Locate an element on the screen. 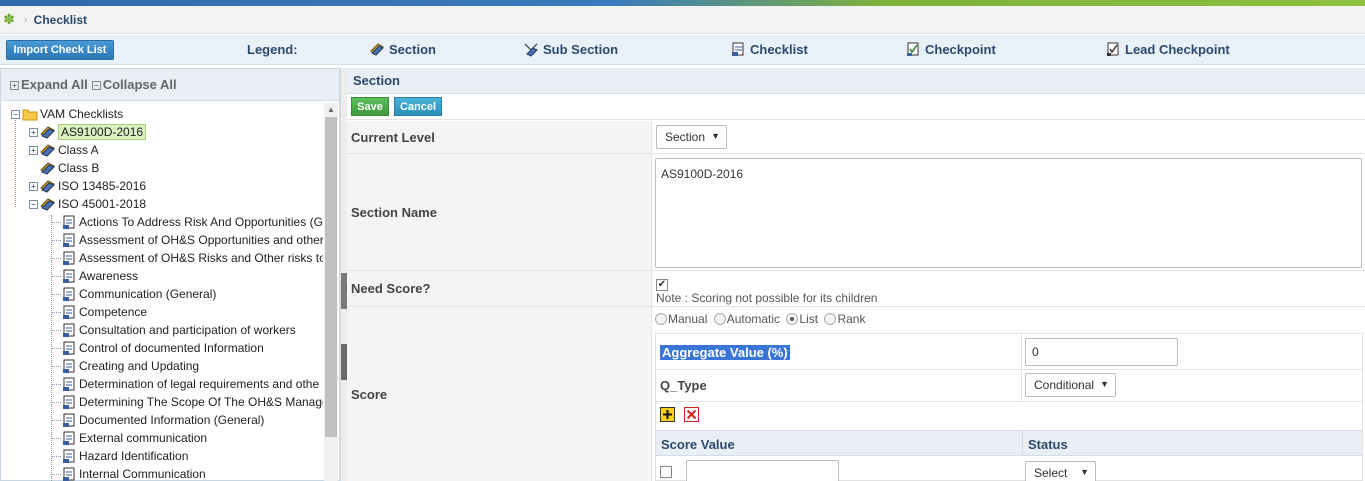 This screenshot has height=481, width=1365. add-row-icon is located at coordinates (667, 414).